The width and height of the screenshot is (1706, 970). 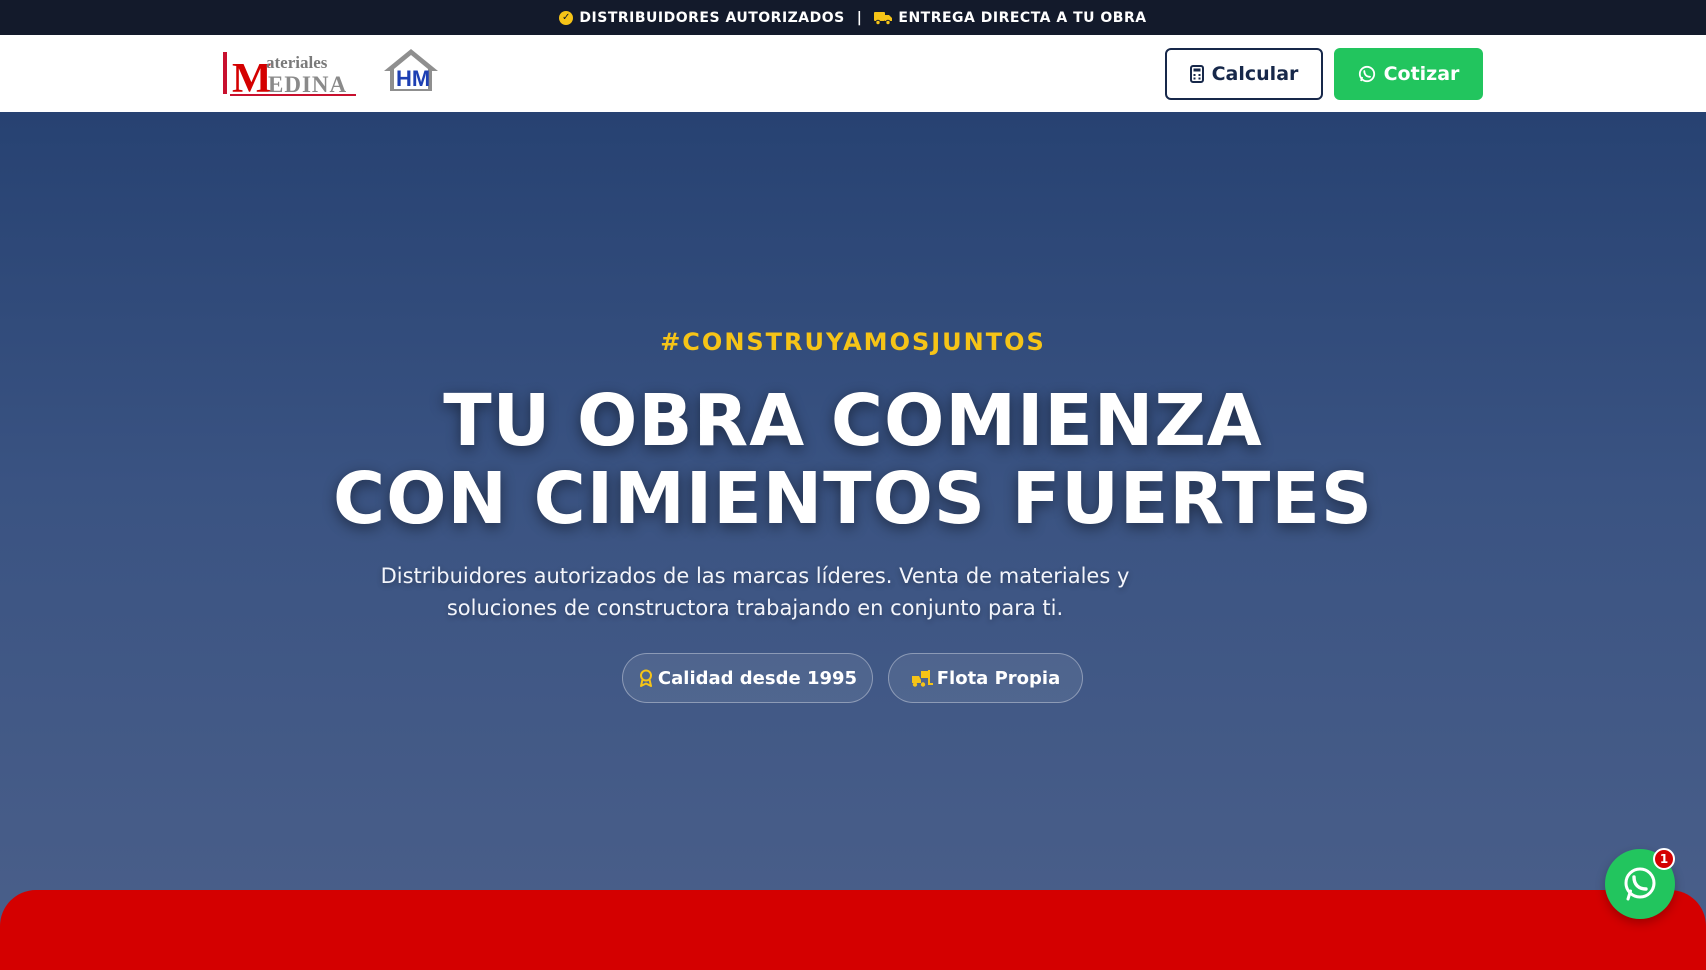 I want to click on award-icon, so click(x=645, y=678).